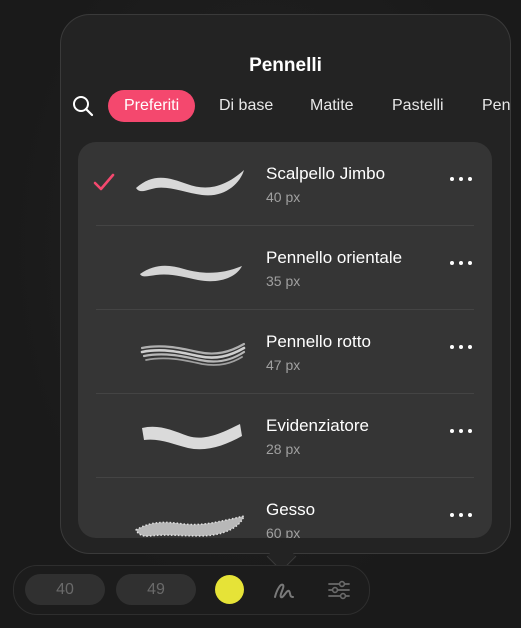  What do you see at coordinates (418, 106) in the screenshot?
I see `tab-pastelli: Pastelli` at bounding box center [418, 106].